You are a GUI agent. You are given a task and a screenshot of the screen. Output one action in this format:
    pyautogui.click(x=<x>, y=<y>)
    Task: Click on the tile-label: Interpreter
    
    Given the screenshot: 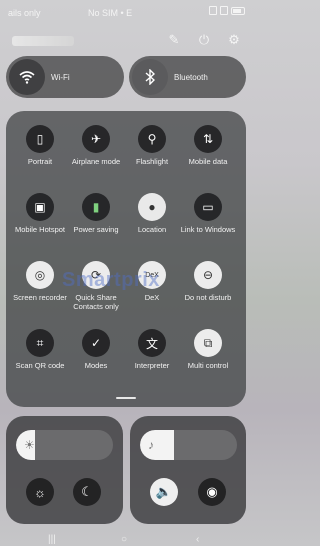 What is the action you would take?
    pyautogui.click(x=152, y=365)
    